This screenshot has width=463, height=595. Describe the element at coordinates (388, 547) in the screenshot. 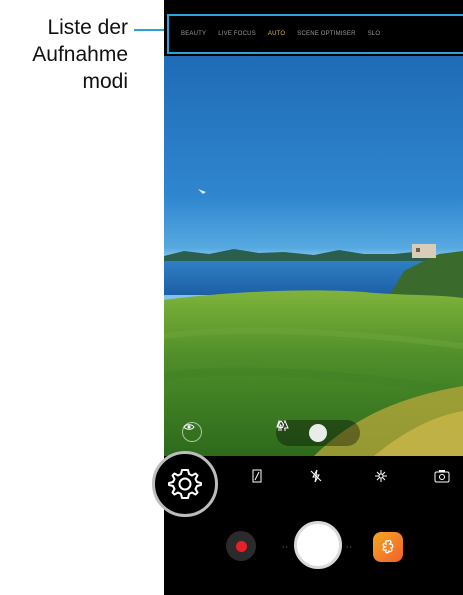

I see `gallery-flower-icon` at that location.